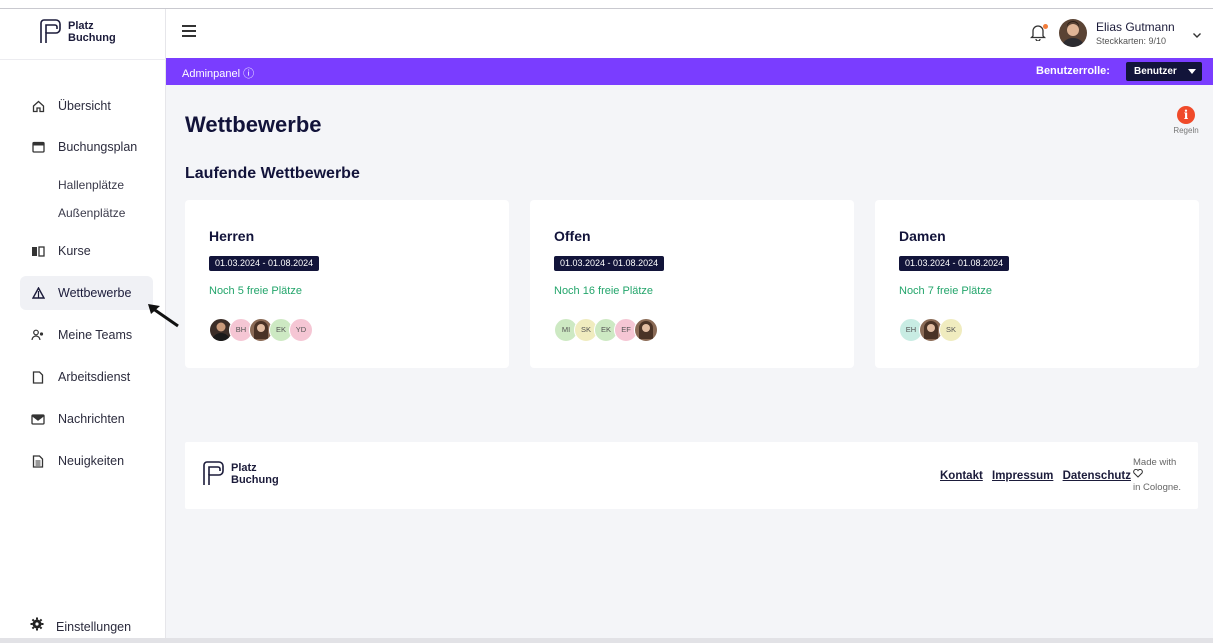 Image resolution: width=1213 pixels, height=643 pixels. What do you see at coordinates (38, 377) in the screenshot?
I see `document-icon` at bounding box center [38, 377].